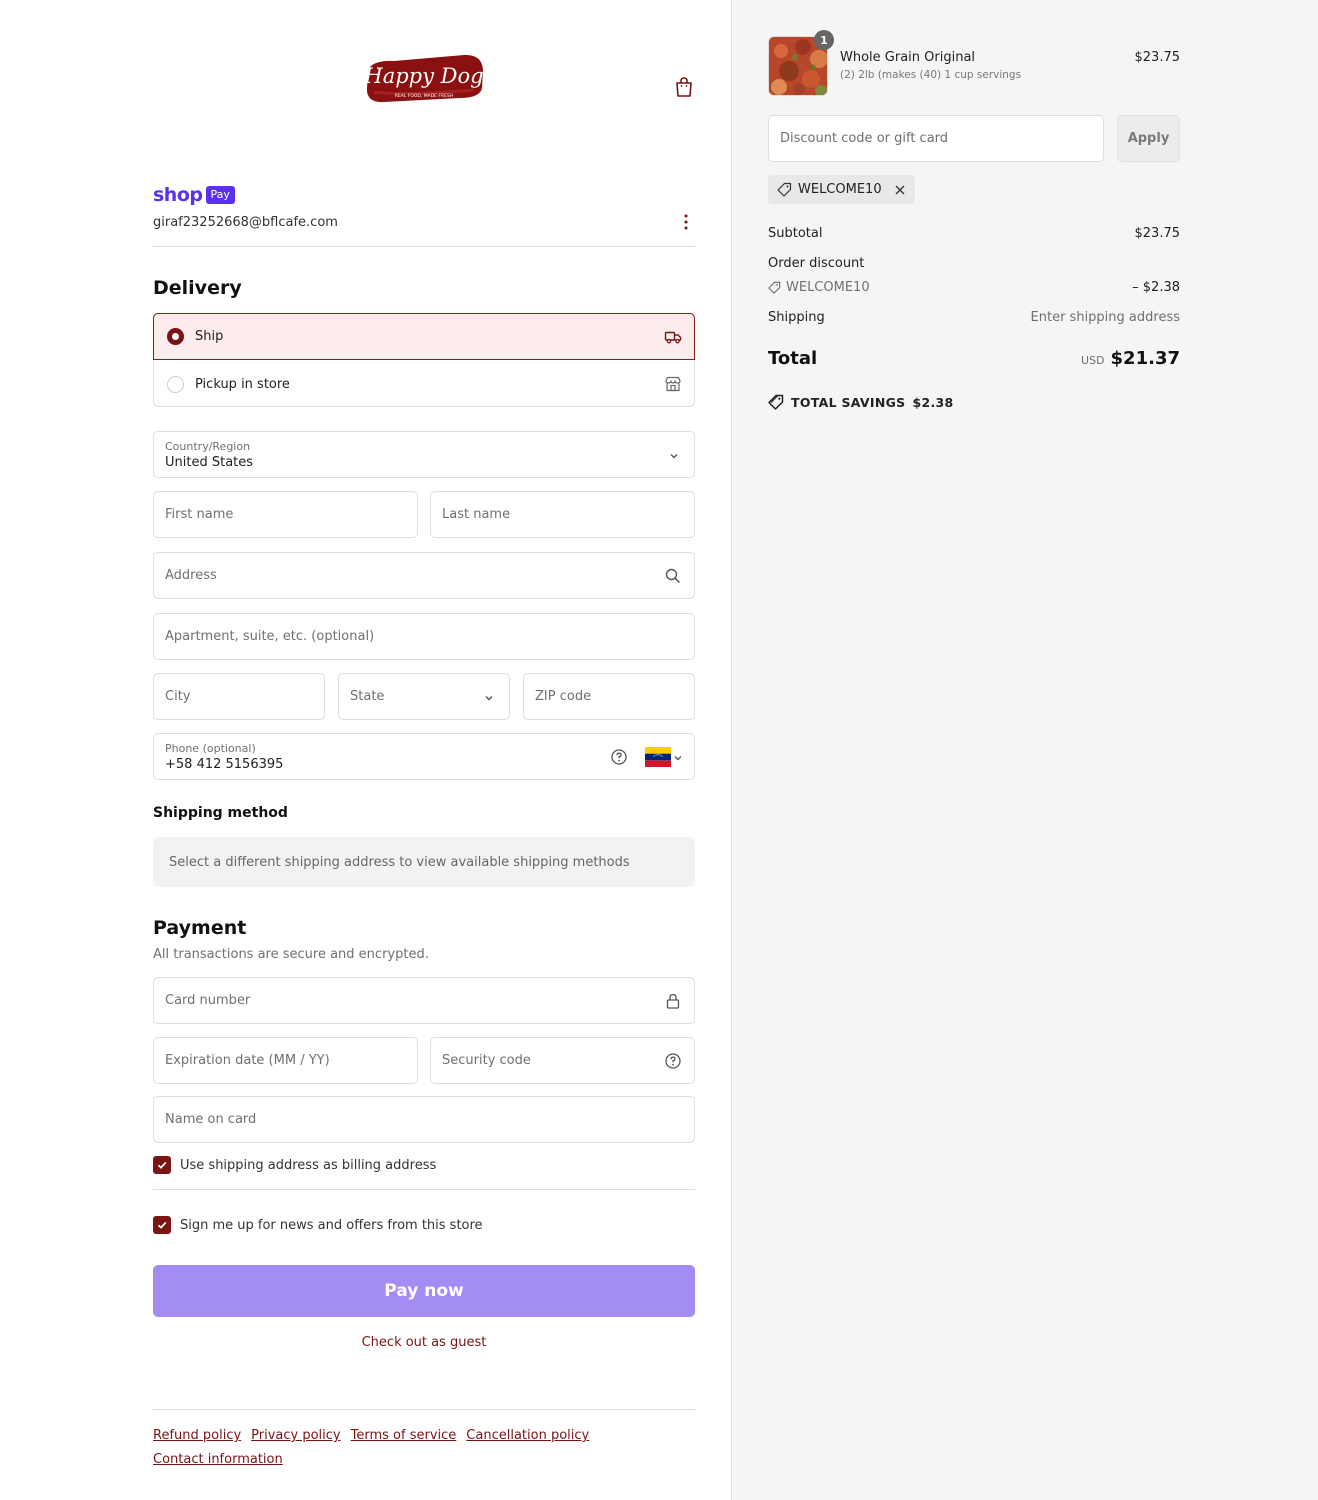 The height and width of the screenshot is (1500, 1318). I want to click on account-menu-icon, so click(686, 222).